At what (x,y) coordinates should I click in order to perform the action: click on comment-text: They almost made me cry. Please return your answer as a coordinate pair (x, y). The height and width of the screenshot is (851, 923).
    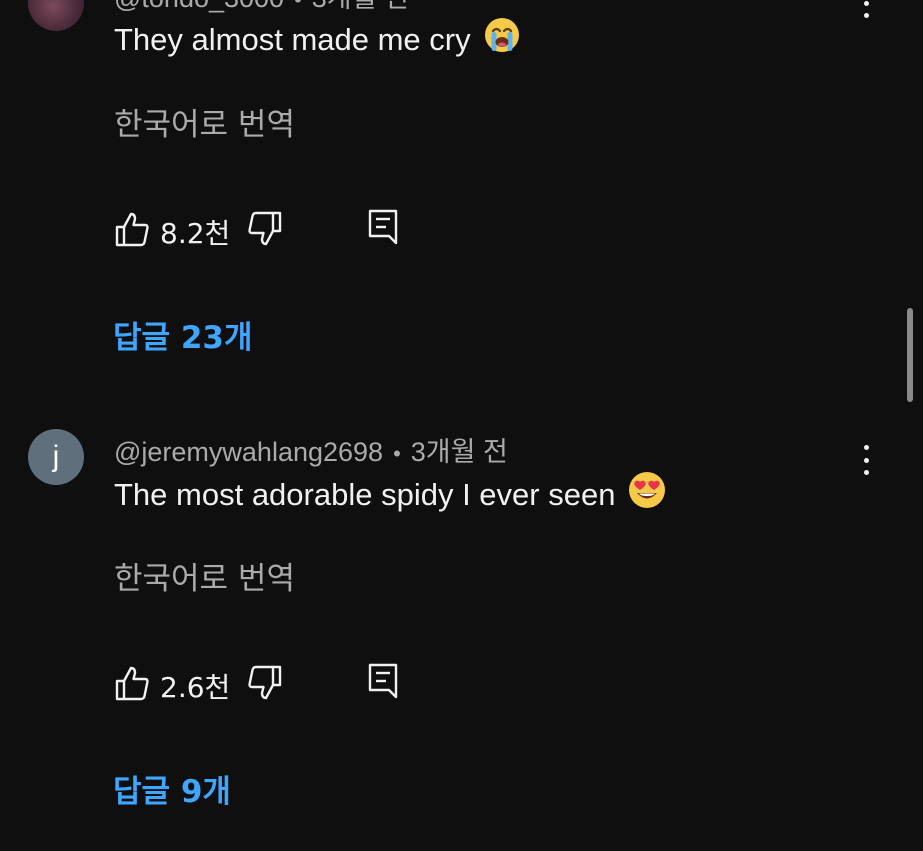
    Looking at the image, I should click on (317, 40).